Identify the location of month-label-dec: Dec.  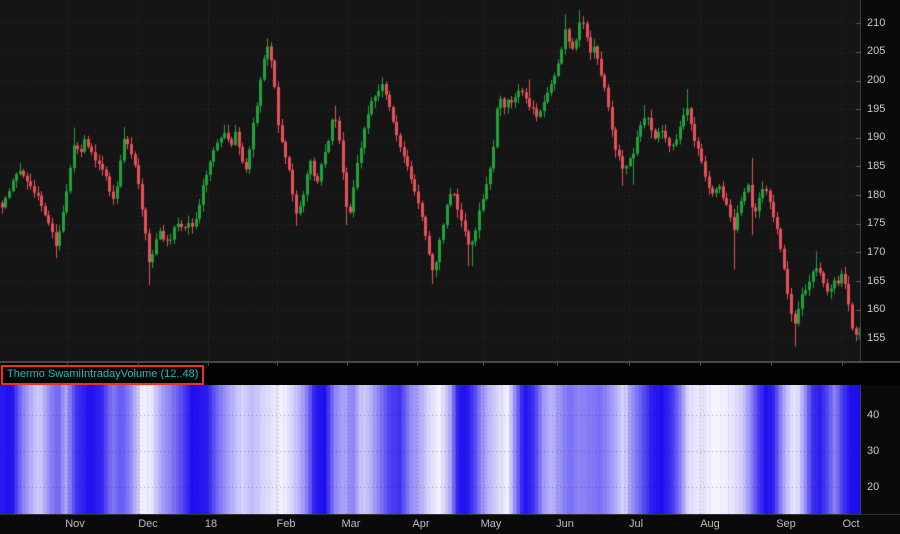
(148, 524).